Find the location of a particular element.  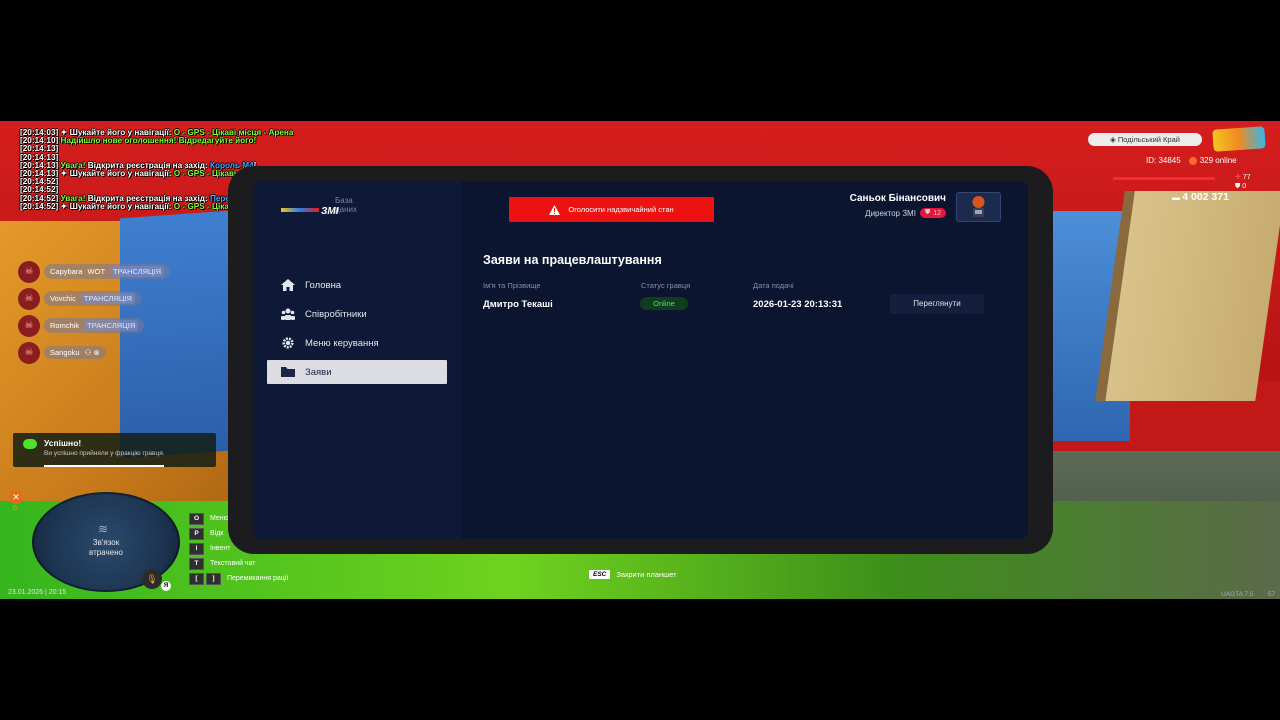

keybind-label: Перемикання рації is located at coordinates (258, 578).